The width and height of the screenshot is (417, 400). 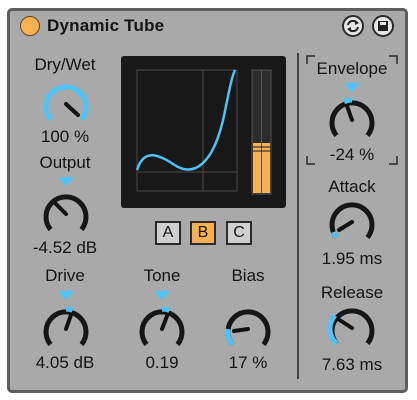 I want to click on output-label: Output, so click(x=65, y=162).